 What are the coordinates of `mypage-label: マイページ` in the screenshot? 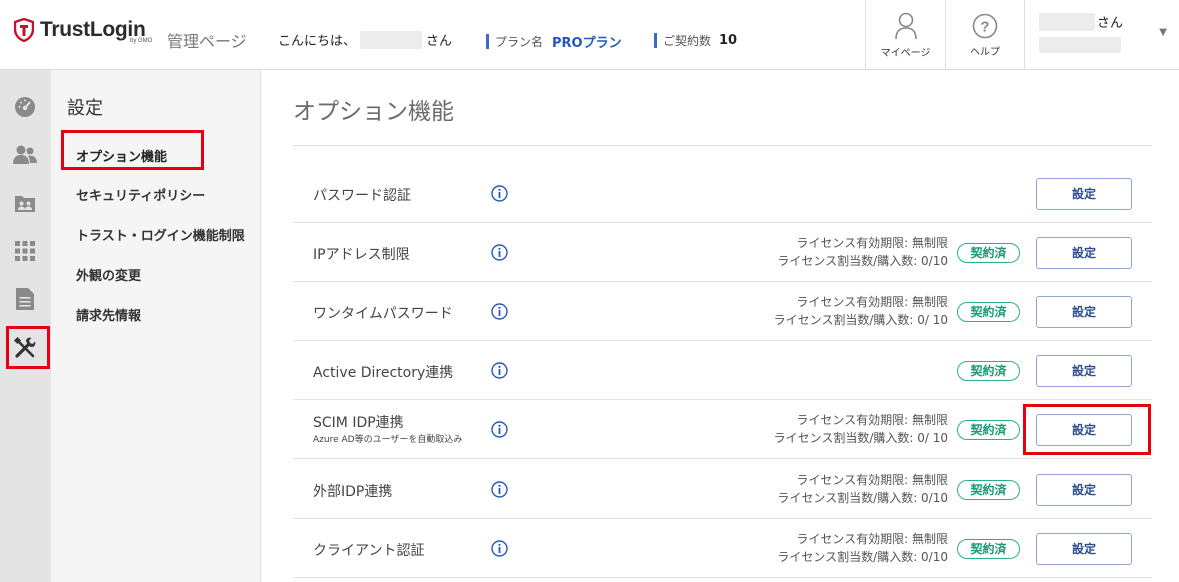 It's located at (905, 53).